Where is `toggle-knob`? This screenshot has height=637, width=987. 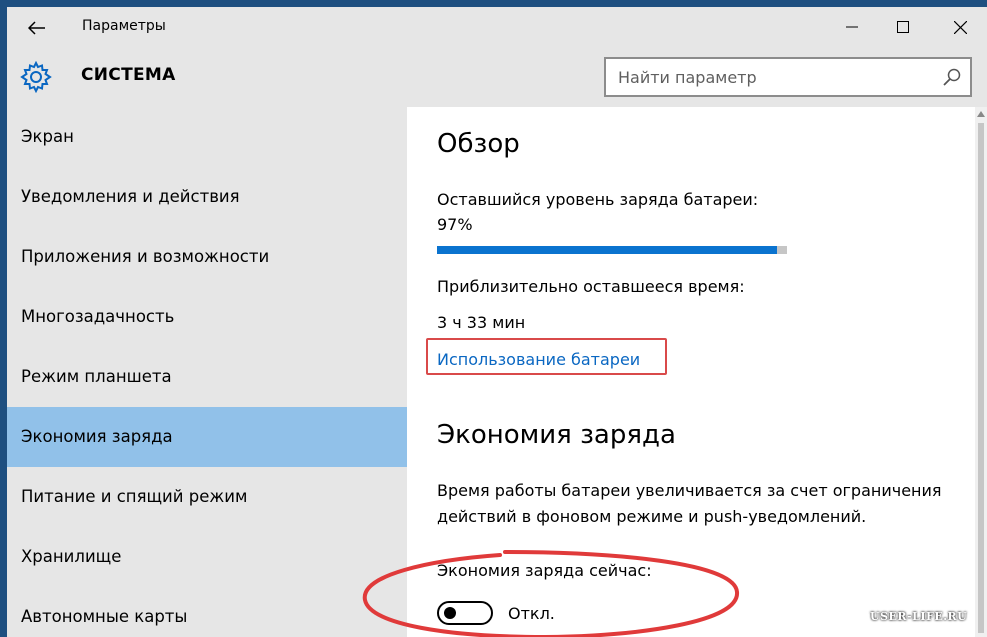 toggle-knob is located at coordinates (450, 613).